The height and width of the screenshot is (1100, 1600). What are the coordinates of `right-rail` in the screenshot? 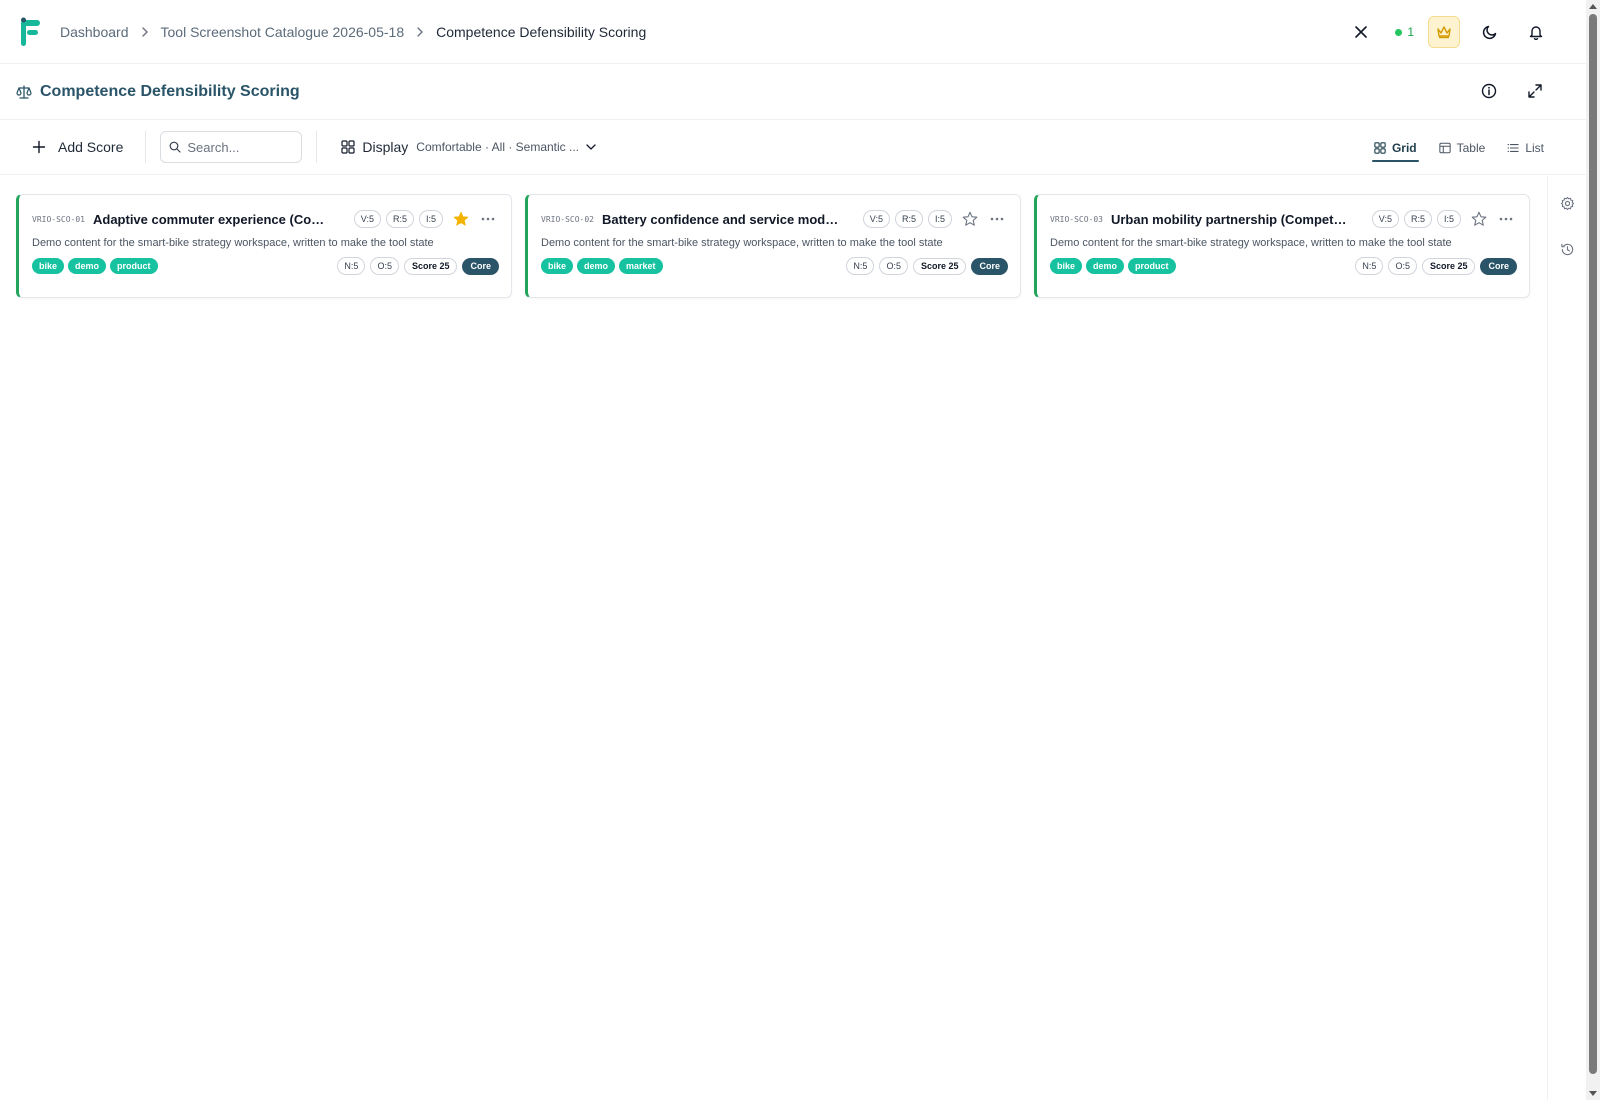 It's located at (1566, 638).